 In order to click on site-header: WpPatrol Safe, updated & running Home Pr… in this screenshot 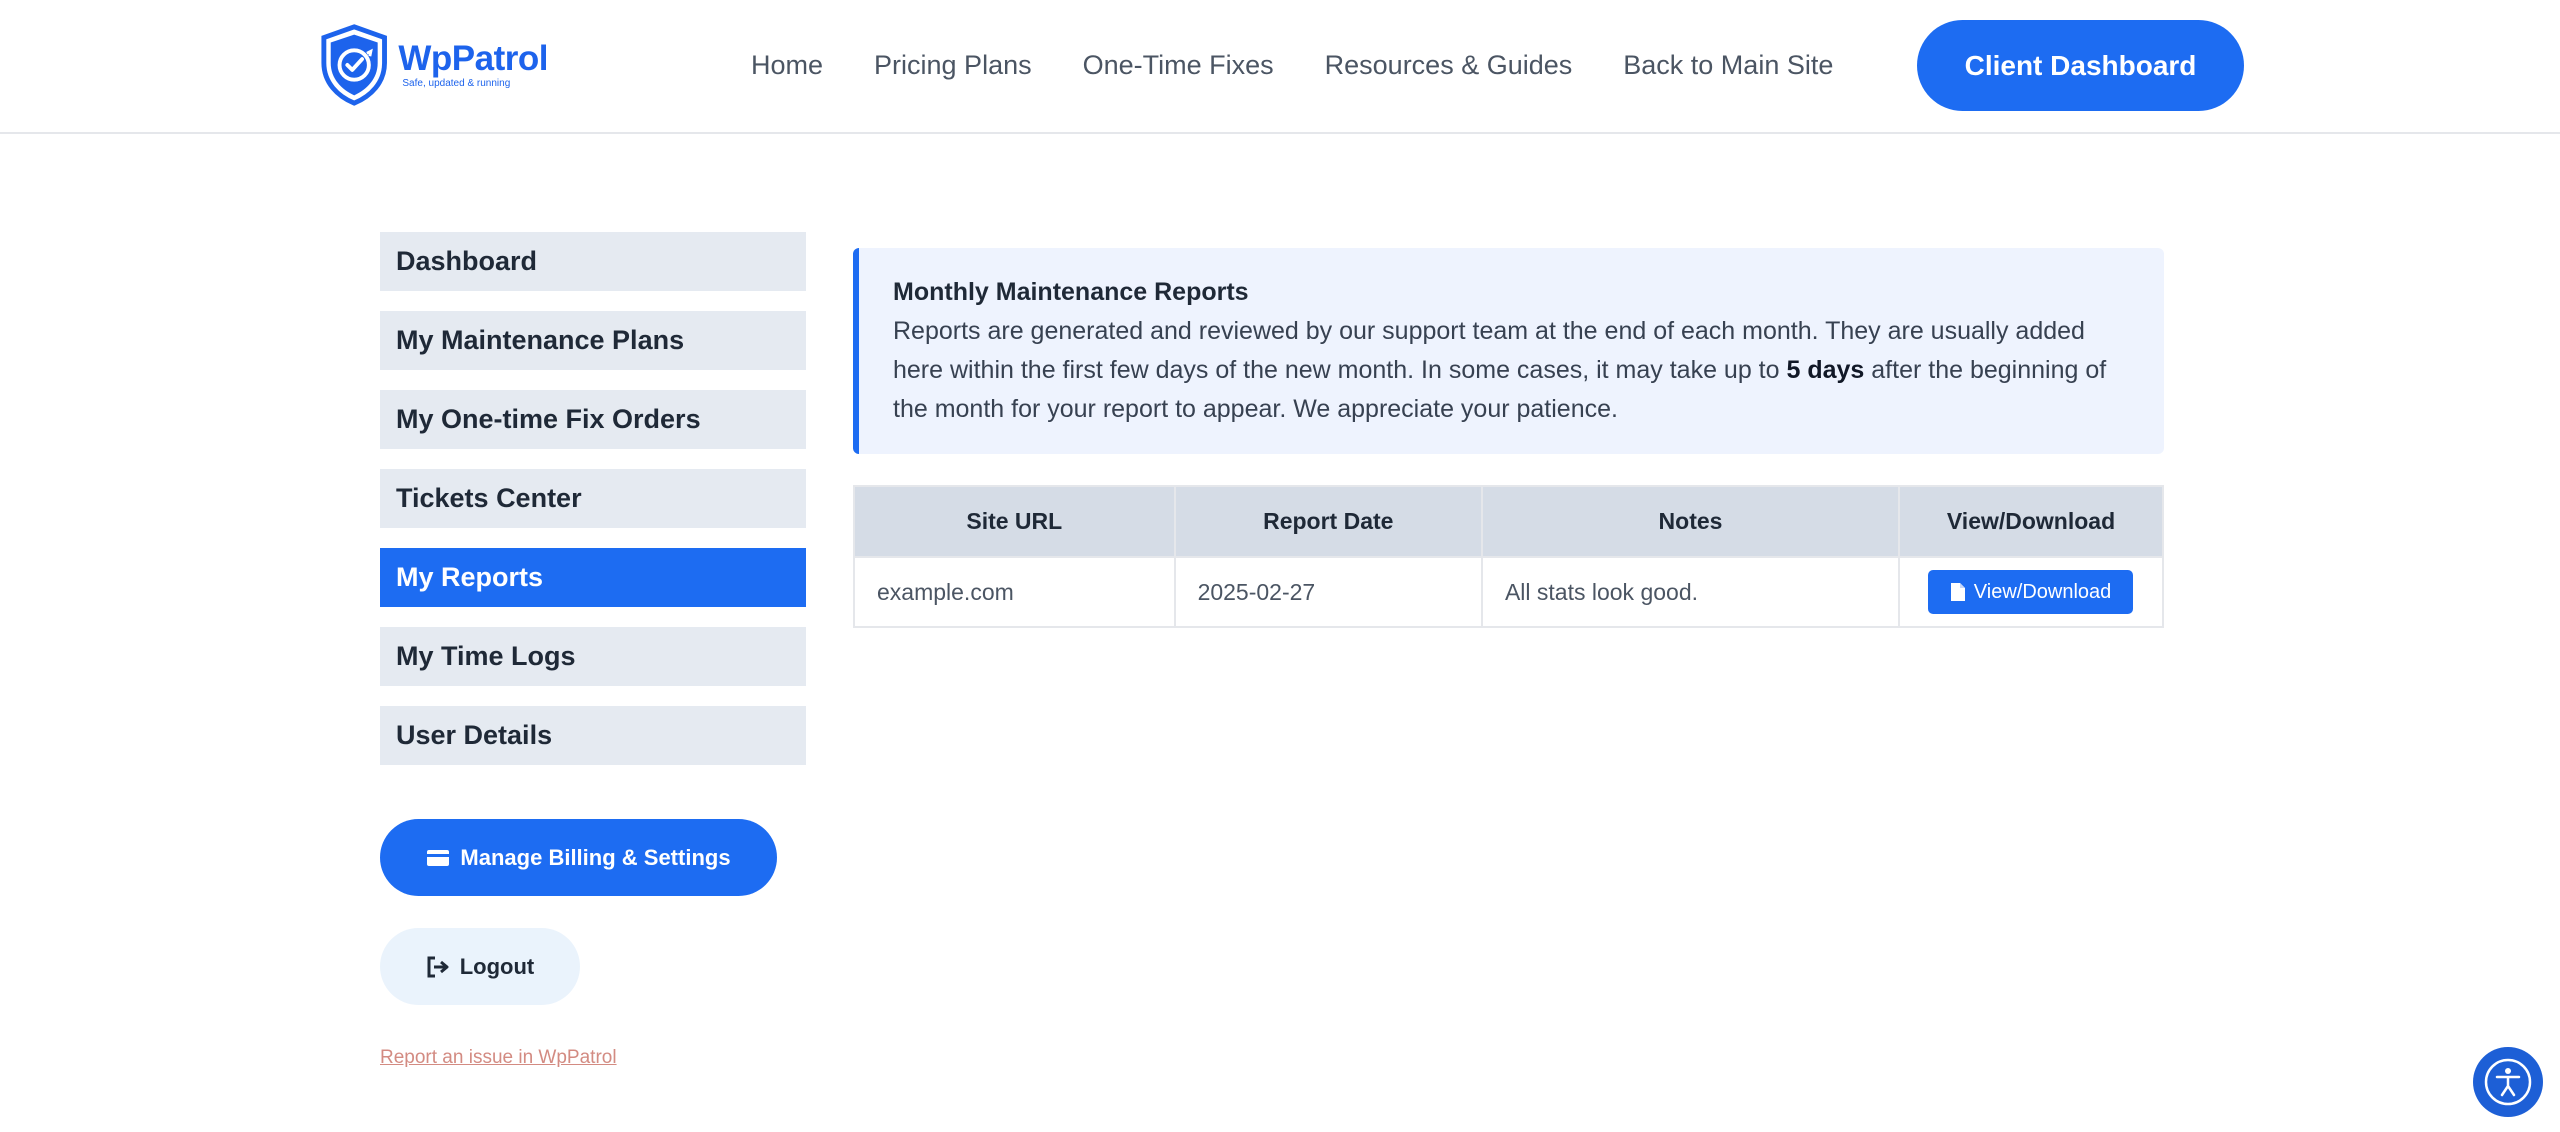, I will do `click(1280, 67)`.